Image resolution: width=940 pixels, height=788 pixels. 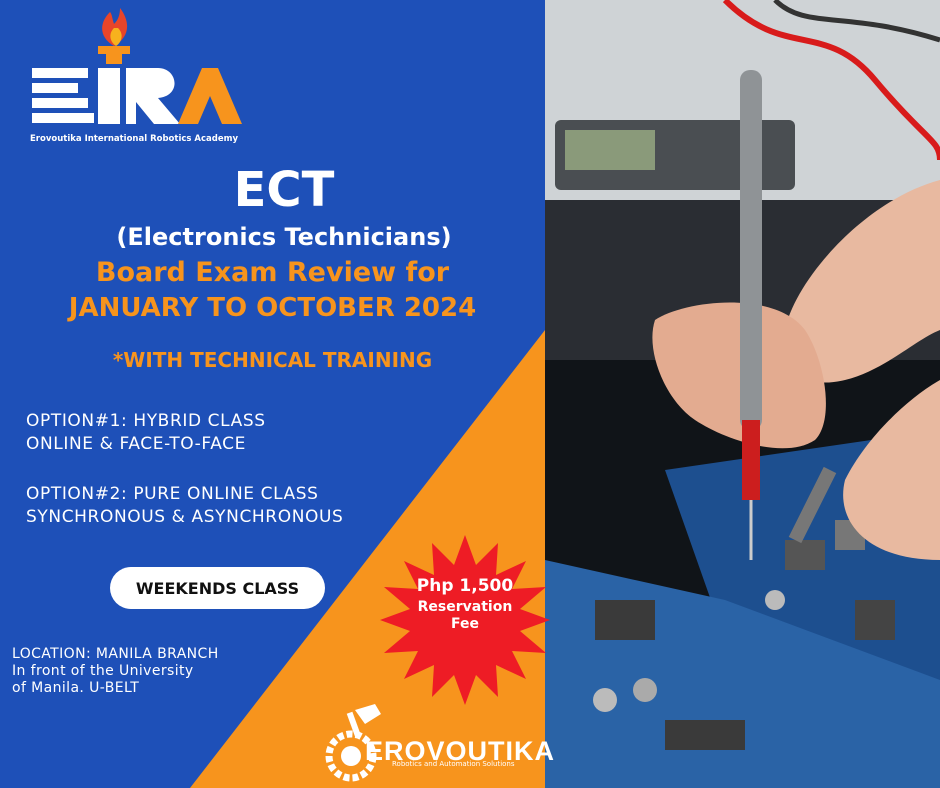 I want to click on option-2-line2: SYNCHRONOUS & ASYNCHRONOUS, so click(x=185, y=517).